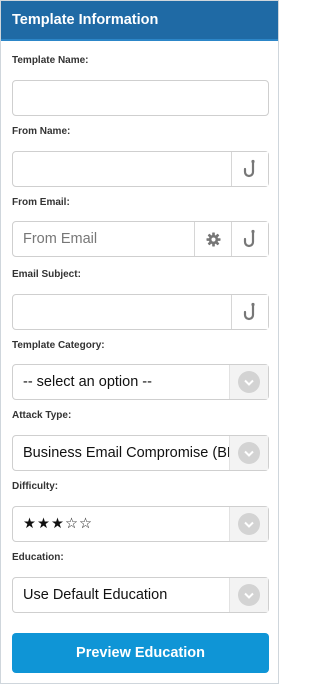 This screenshot has height=684, width=320. What do you see at coordinates (87, 382) in the screenshot?
I see `template-category-selected: -- select an option --` at bounding box center [87, 382].